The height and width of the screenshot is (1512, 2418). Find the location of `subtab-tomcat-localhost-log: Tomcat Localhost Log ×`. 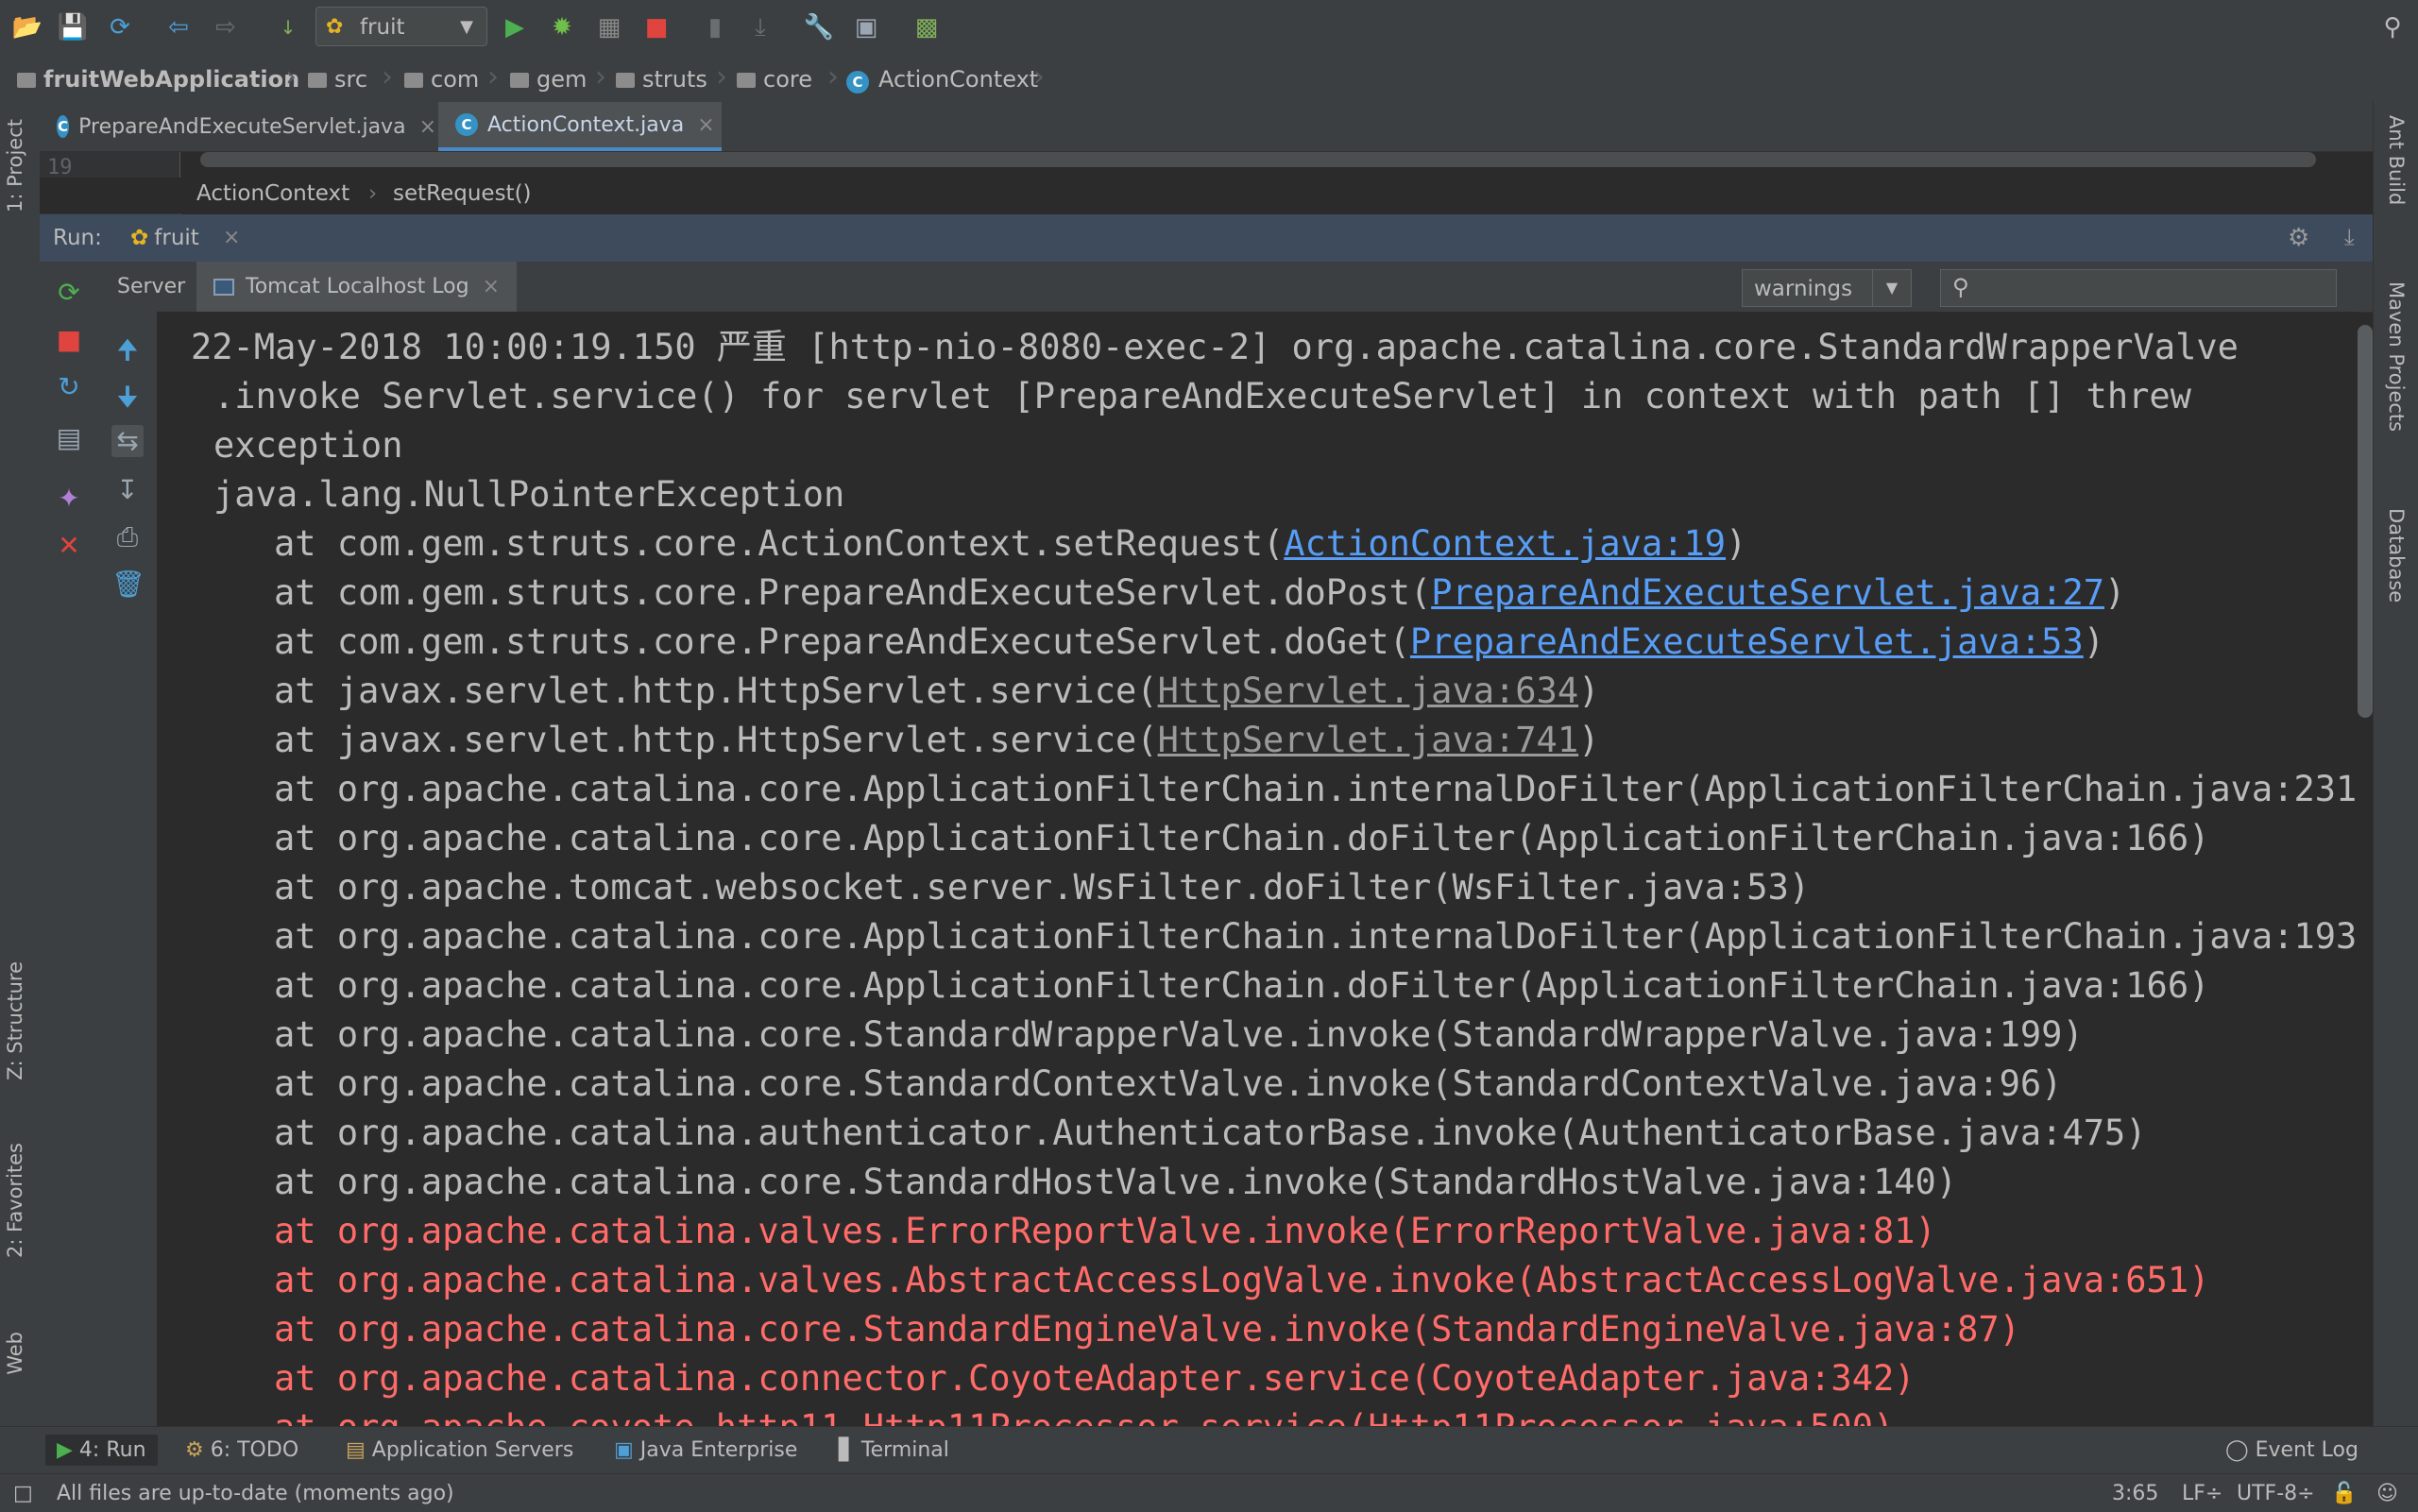

subtab-tomcat-localhost-log: Tomcat Localhost Log × is located at coordinates (357, 287).